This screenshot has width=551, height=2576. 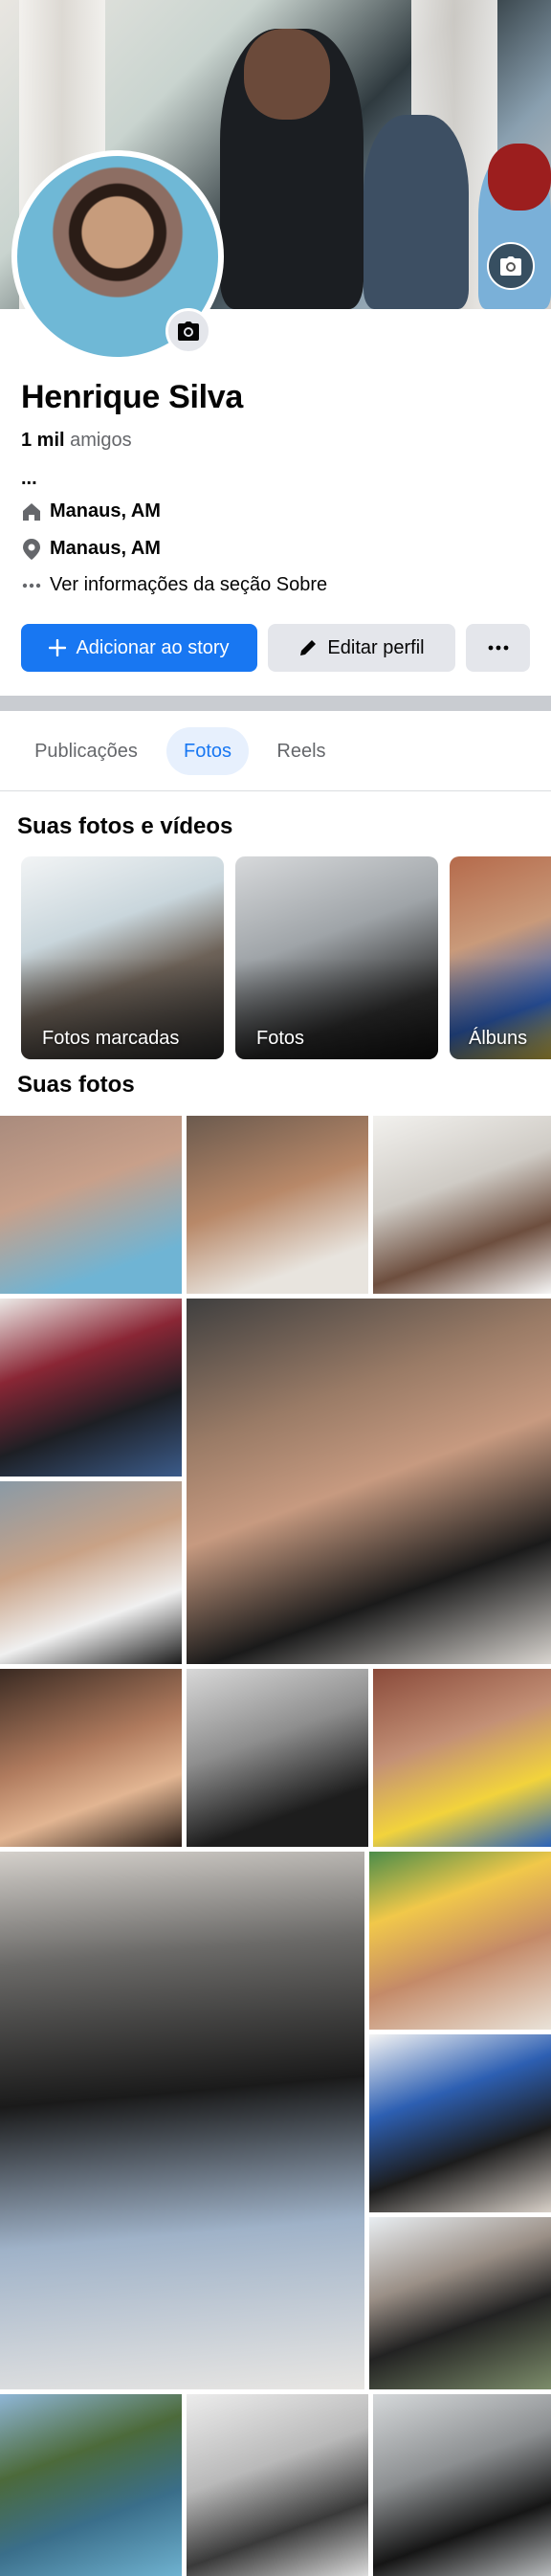 I want to click on city-row: Manaus, AM, so click(x=91, y=549).